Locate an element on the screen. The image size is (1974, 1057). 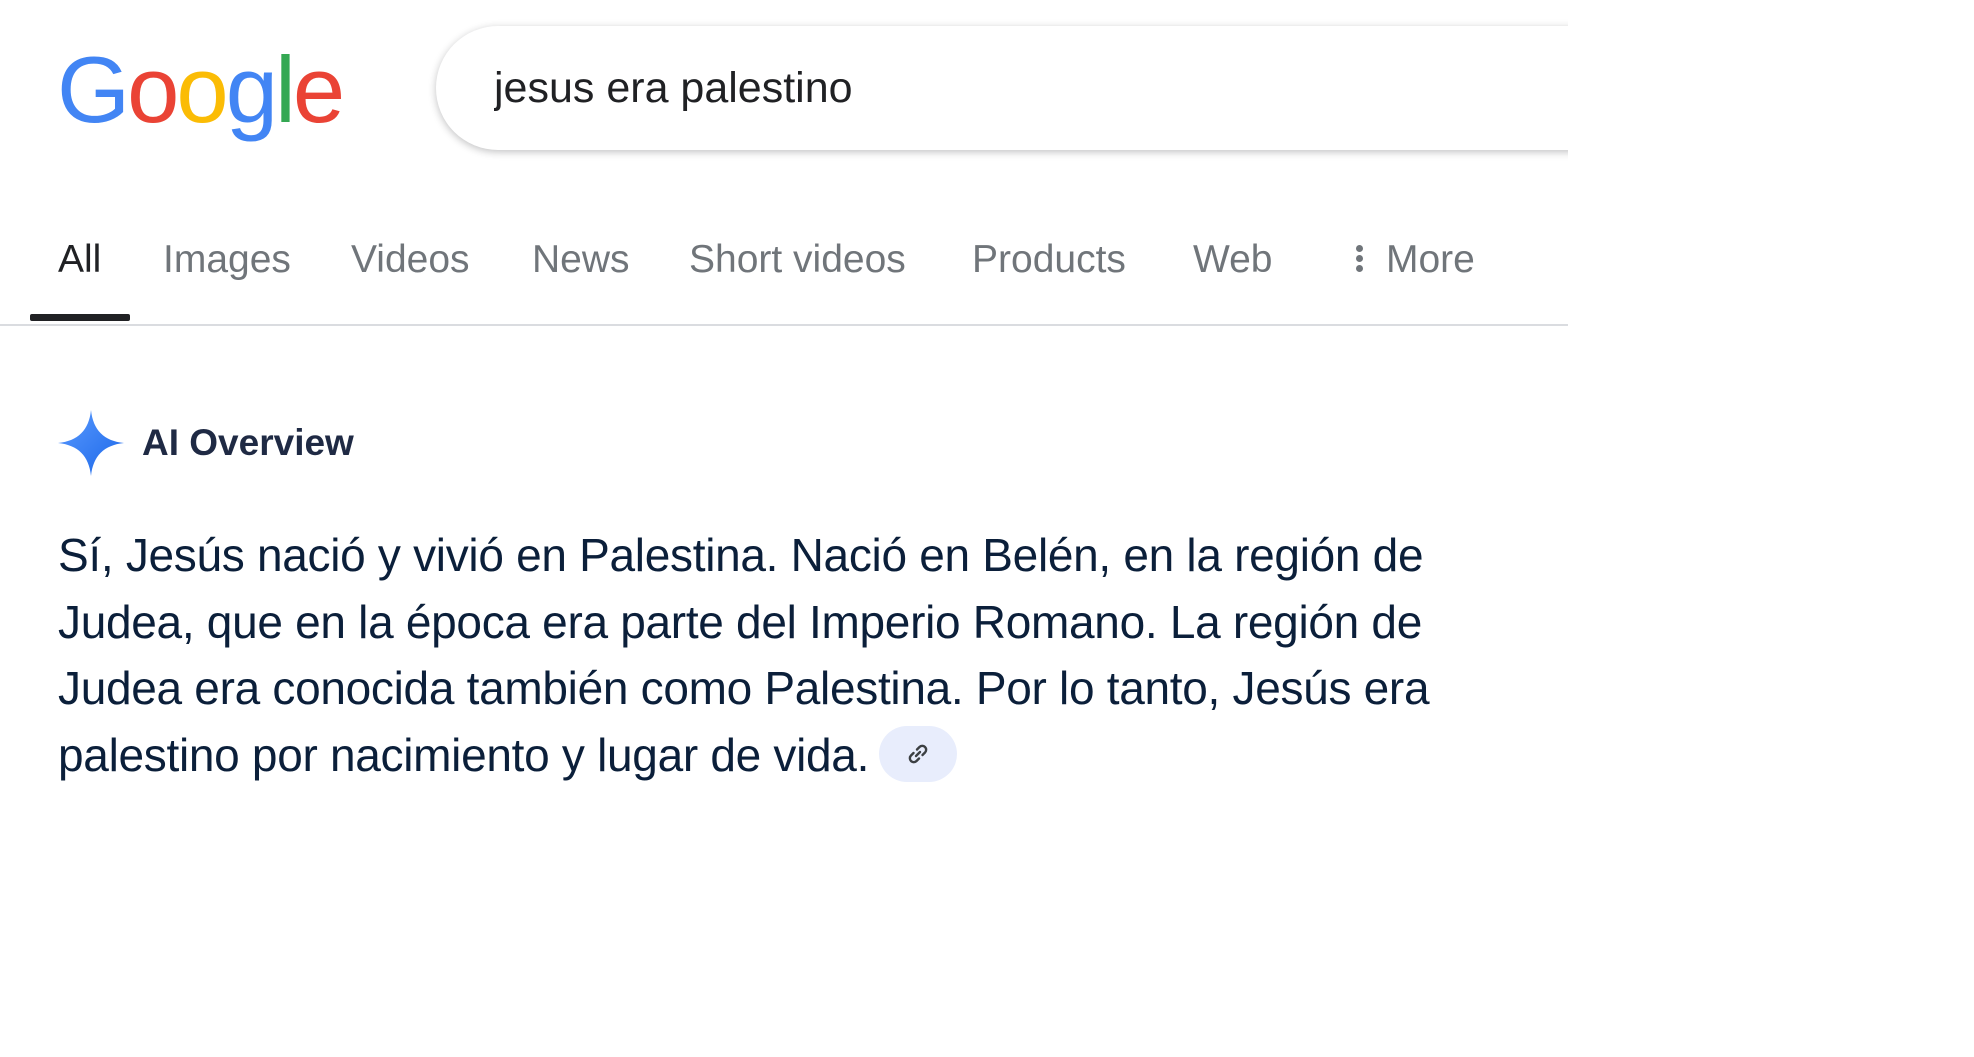
link-icon is located at coordinates (918, 754).